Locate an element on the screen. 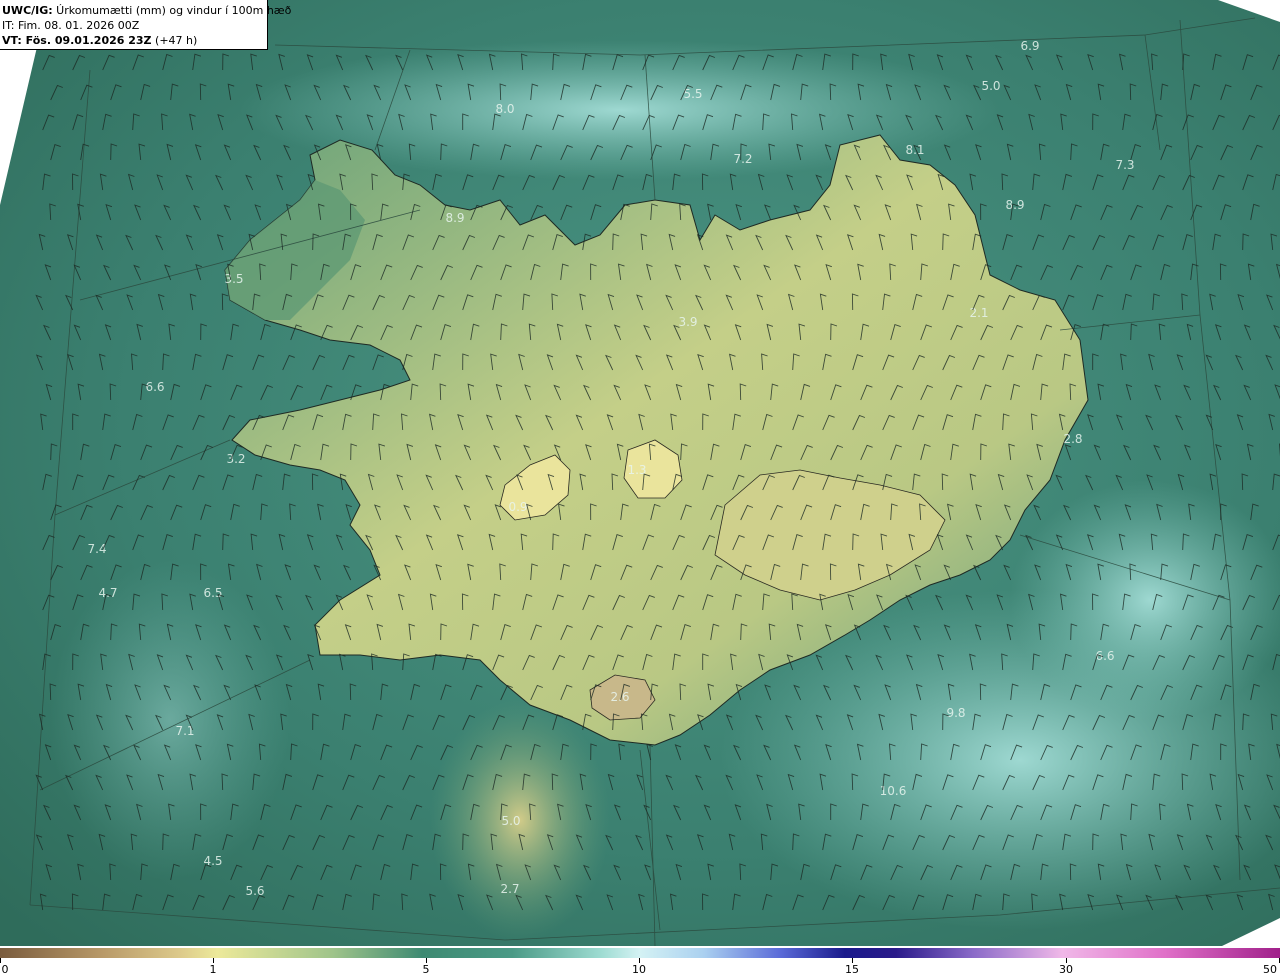 This screenshot has height=978, width=1280. map-value: 7.2 is located at coordinates (742, 159).